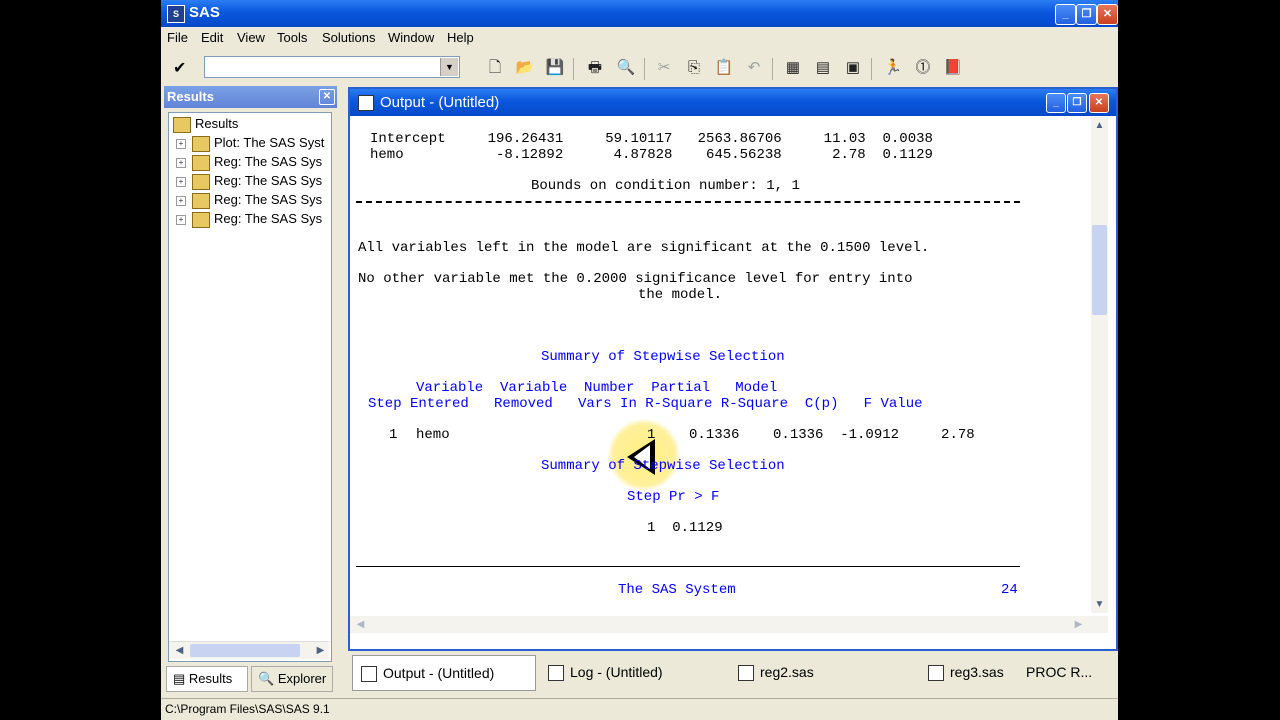  I want to click on tree-horizontal-scrollbar: ◀ ▶, so click(249, 650).